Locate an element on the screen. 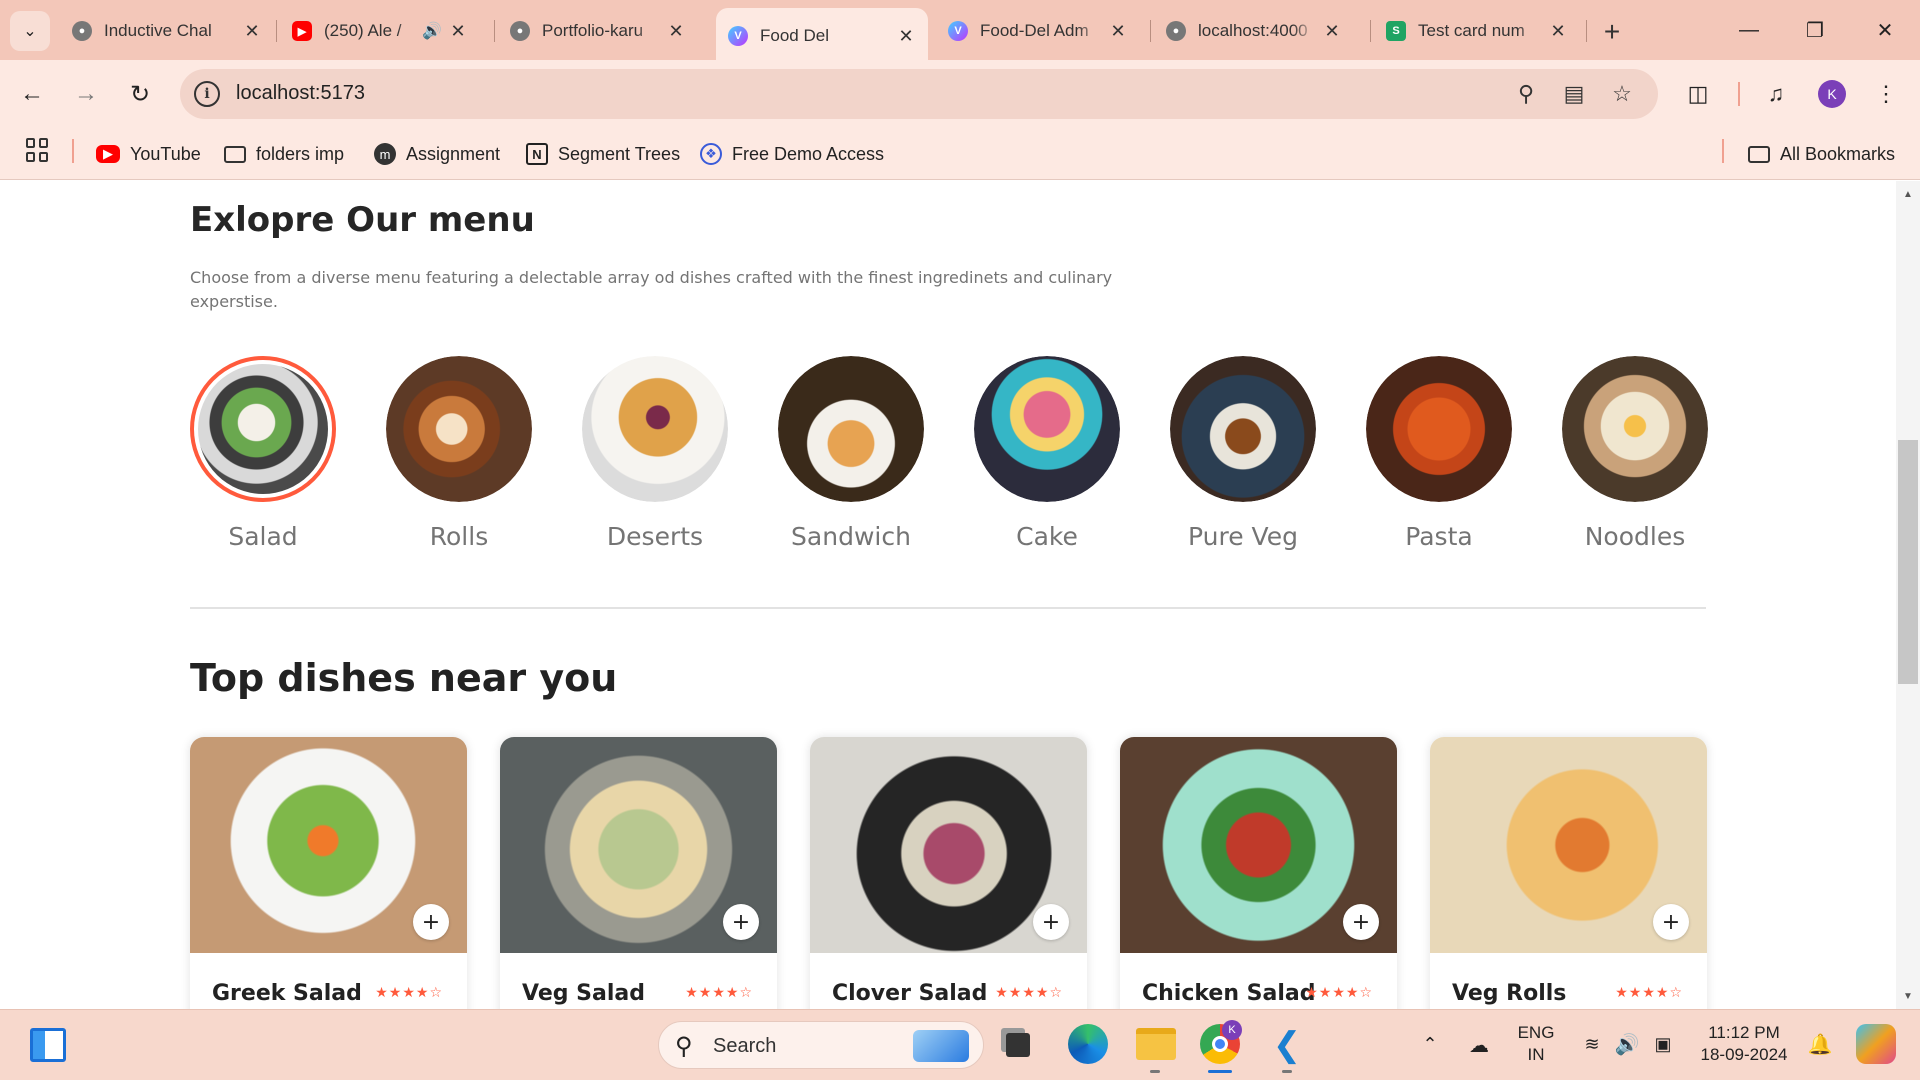 The image size is (1920, 1080). arrow-right-icon: → is located at coordinates (86, 93).